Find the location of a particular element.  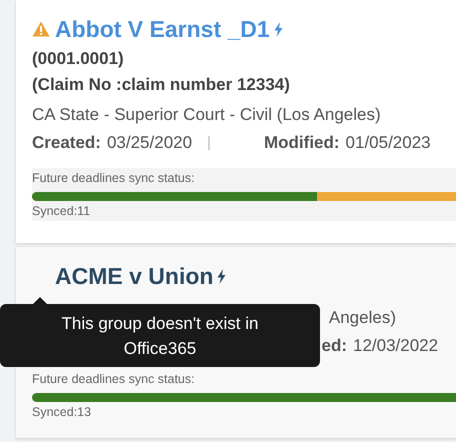

synced-count: Synced:11 is located at coordinates (62, 211).